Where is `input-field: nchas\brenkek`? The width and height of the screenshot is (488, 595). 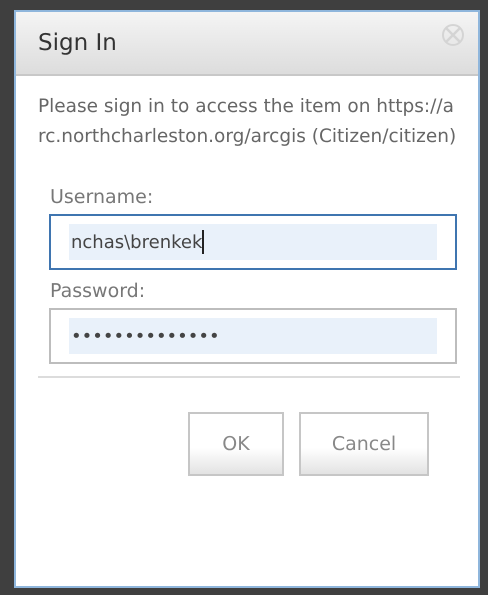
input-field: nchas\brenkek is located at coordinates (253, 242).